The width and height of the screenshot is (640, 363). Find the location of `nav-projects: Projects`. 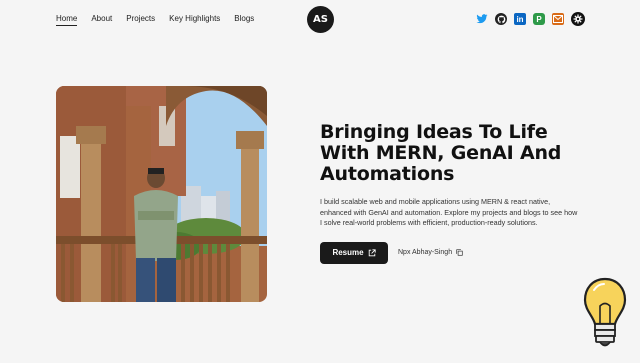

nav-projects: Projects is located at coordinates (140, 20).